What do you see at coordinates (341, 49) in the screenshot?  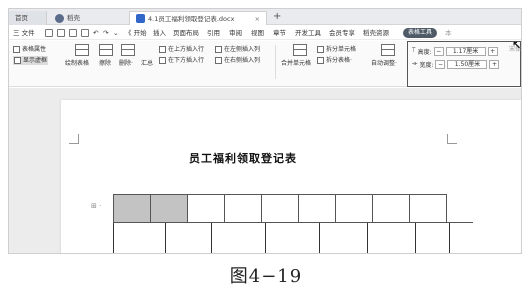 I see `split-cells-label: 拆分单元格` at bounding box center [341, 49].